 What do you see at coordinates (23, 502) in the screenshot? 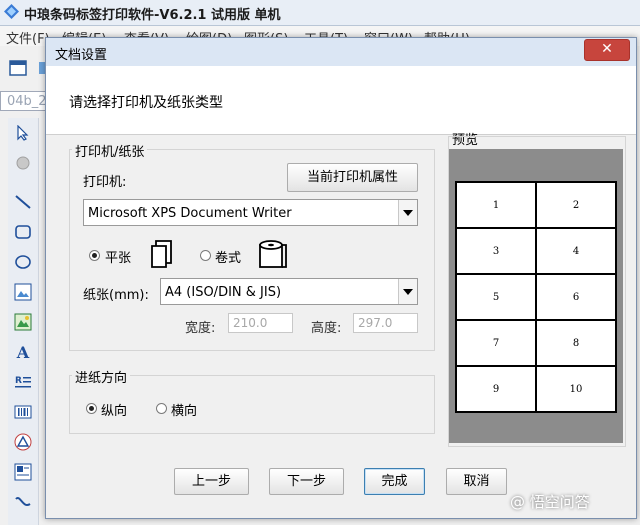
I see `curve-tool-icon` at bounding box center [23, 502].